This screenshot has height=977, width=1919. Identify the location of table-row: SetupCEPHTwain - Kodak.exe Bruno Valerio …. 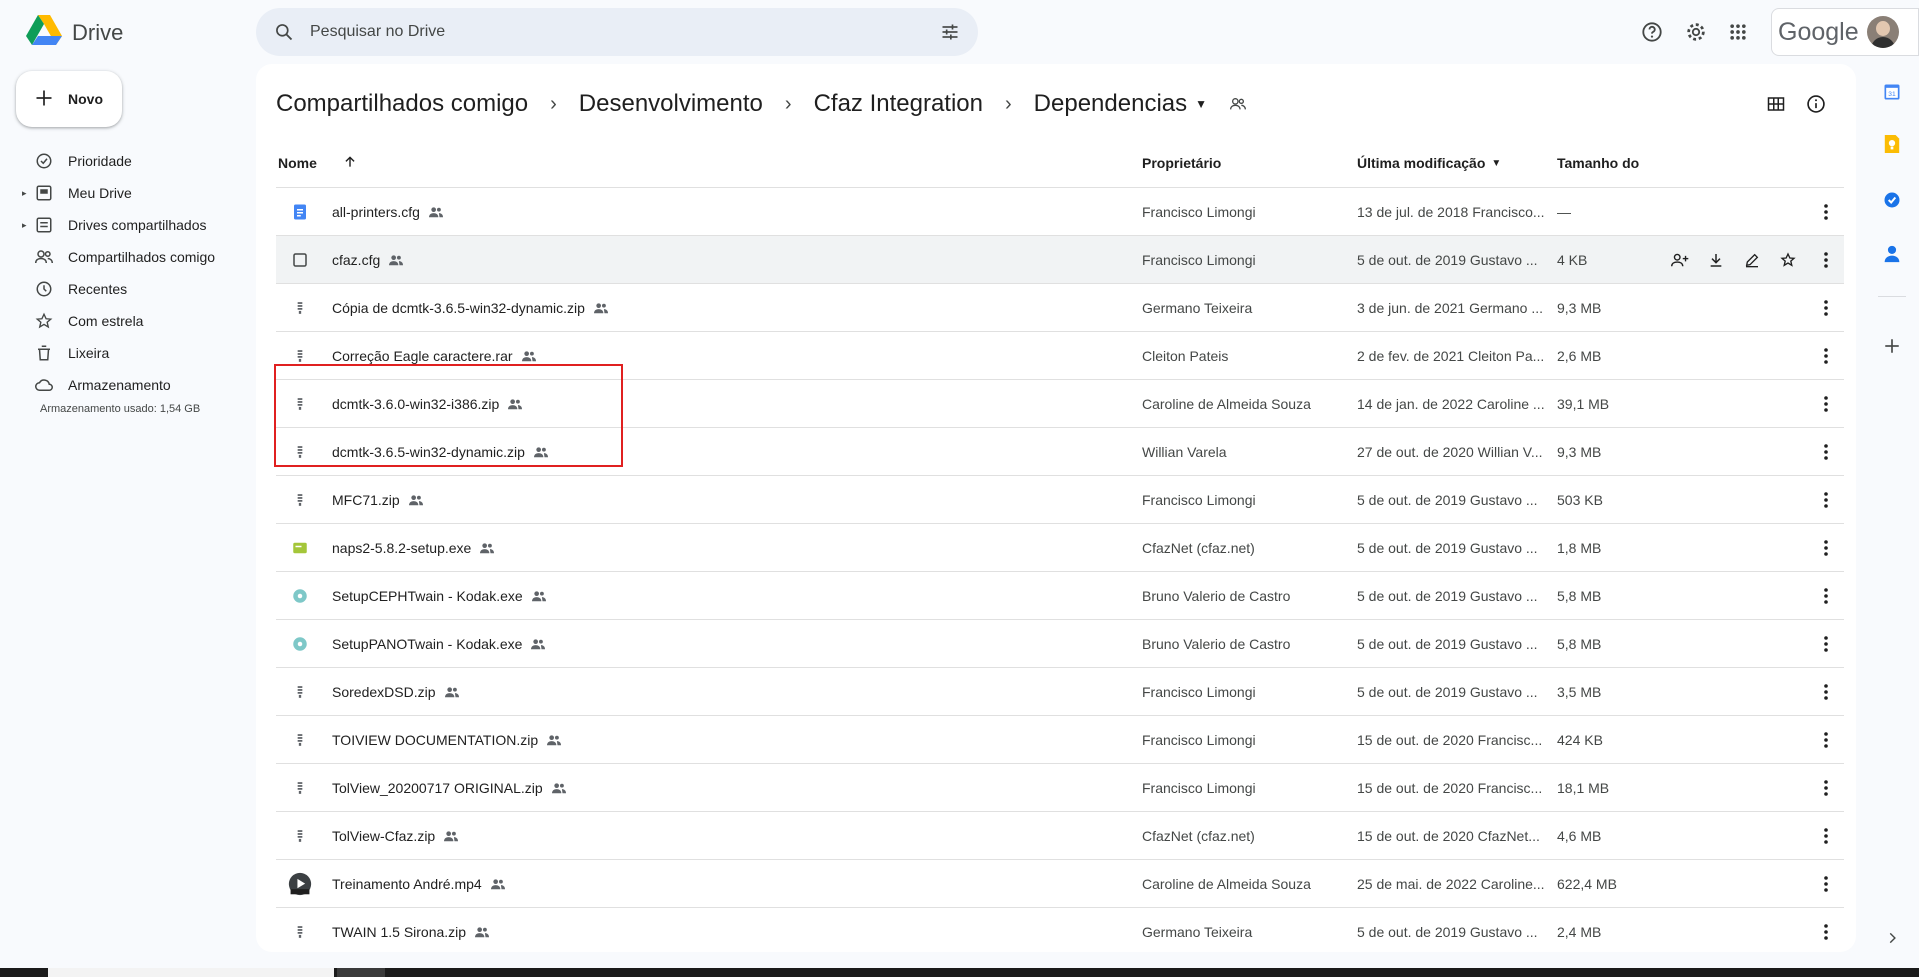
(1060, 596).